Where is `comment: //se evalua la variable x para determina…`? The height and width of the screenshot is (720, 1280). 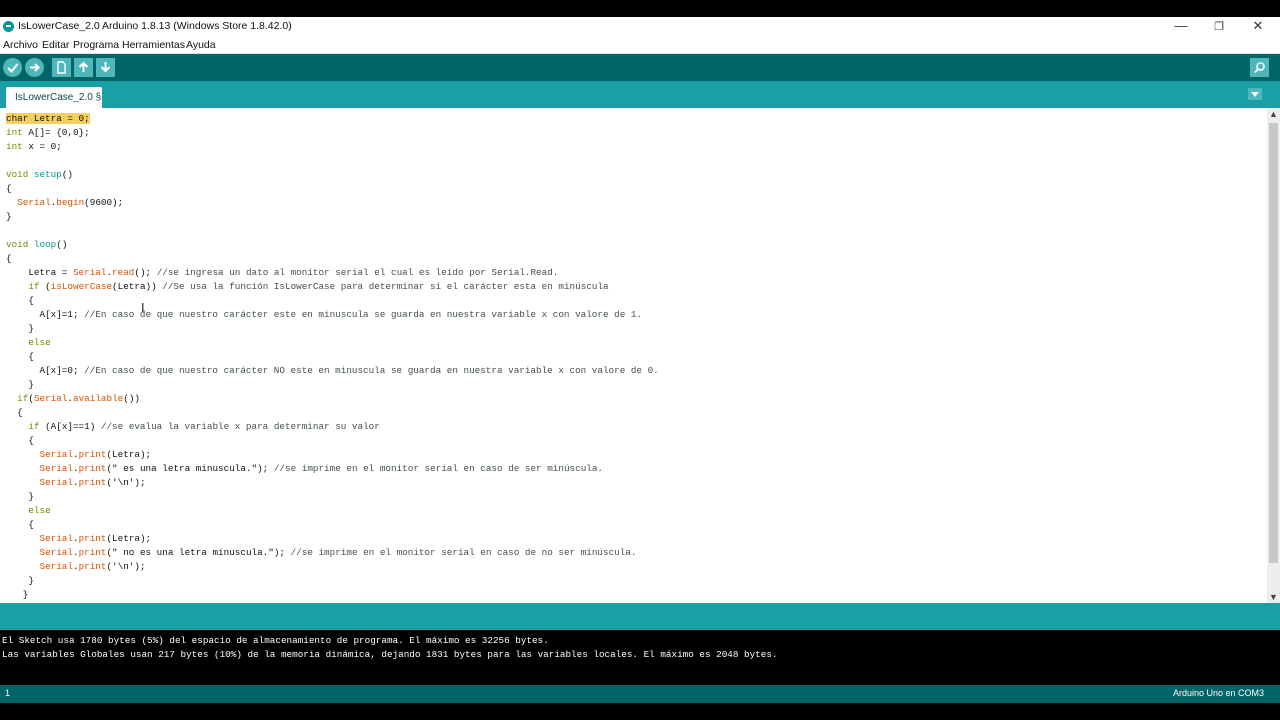 comment: //se evalua la variable x para determina… is located at coordinates (240, 426).